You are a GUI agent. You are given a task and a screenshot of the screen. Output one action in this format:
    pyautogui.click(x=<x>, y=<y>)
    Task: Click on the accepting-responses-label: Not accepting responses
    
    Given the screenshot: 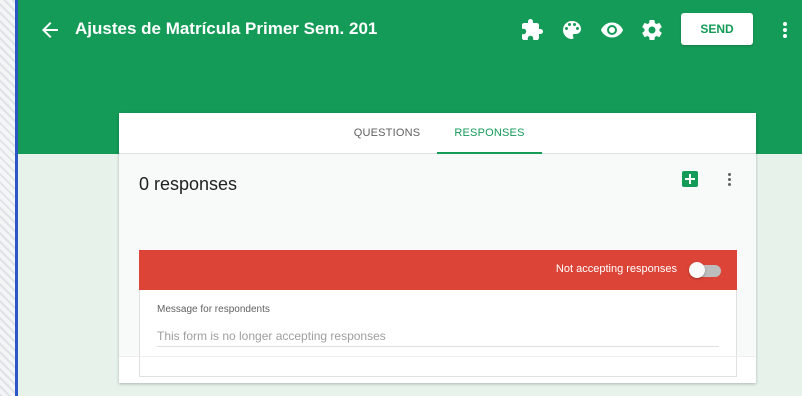 What is the action you would take?
    pyautogui.click(x=616, y=269)
    